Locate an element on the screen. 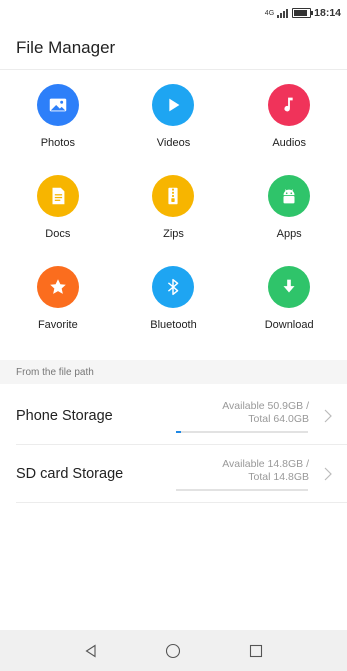 Image resolution: width=347 pixels, height=671 pixels. star-icon is located at coordinates (57, 287).